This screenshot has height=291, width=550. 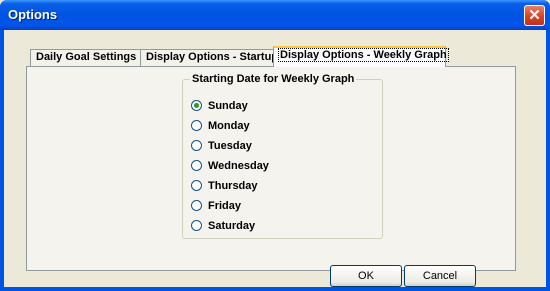 I want to click on radio-label: Wednesday, so click(x=238, y=166).